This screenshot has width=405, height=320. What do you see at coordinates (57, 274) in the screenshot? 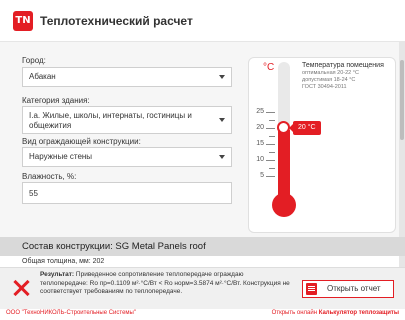
I see `result-label: Результат:` at bounding box center [57, 274].